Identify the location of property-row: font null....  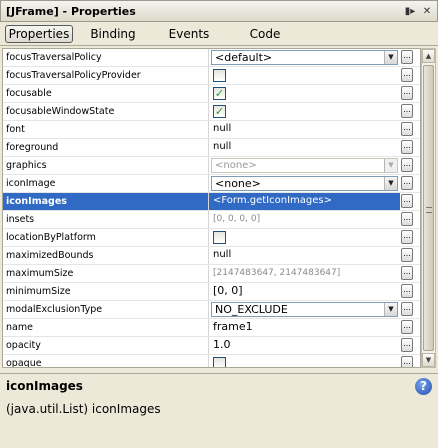
(211, 130).